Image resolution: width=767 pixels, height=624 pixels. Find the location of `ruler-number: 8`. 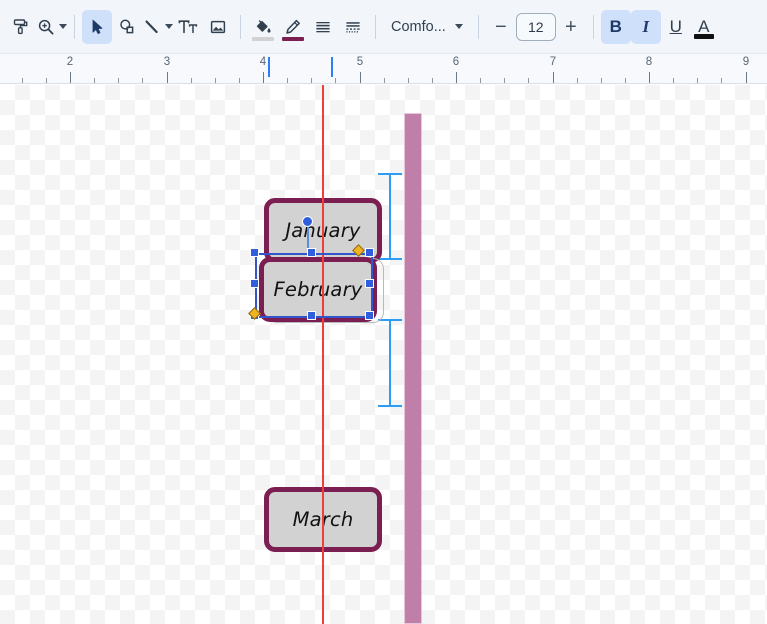

ruler-number: 8 is located at coordinates (649, 62).